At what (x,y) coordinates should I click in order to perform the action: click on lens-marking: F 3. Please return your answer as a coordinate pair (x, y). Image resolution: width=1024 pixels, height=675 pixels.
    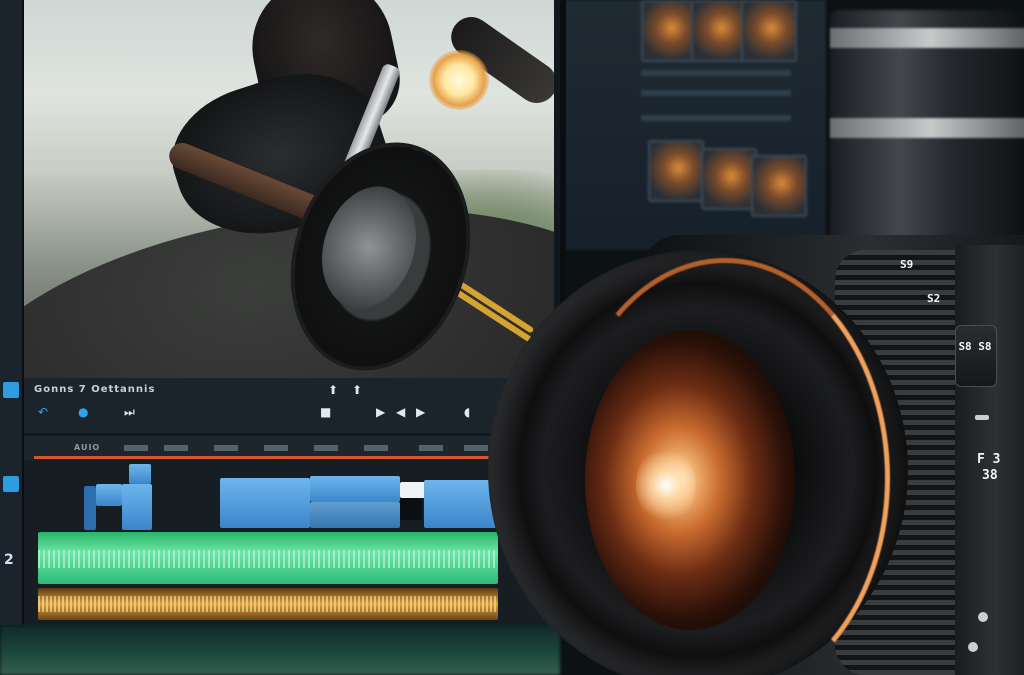
    Looking at the image, I should click on (989, 459).